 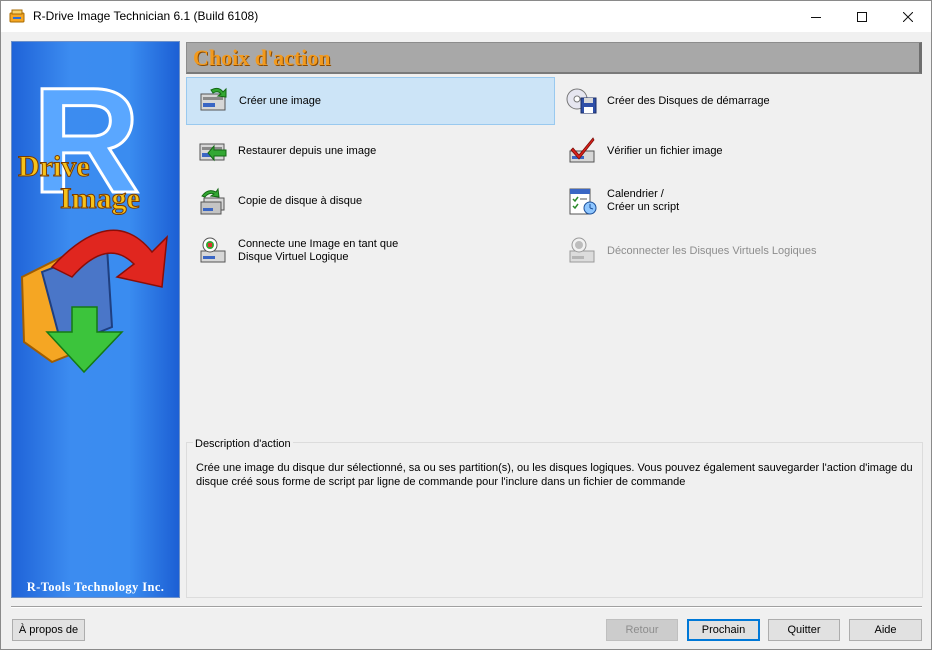 What do you see at coordinates (213, 152) in the screenshot?
I see `restore-image-icon` at bounding box center [213, 152].